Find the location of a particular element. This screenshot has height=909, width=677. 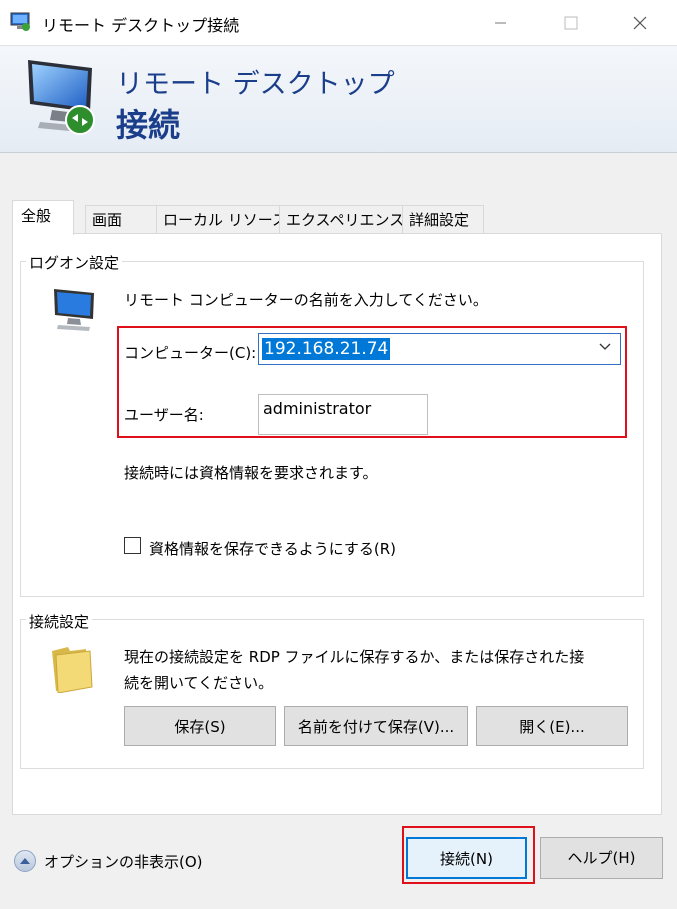

header-banner: リモート デスクトップ 接続 is located at coordinates (338, 99).